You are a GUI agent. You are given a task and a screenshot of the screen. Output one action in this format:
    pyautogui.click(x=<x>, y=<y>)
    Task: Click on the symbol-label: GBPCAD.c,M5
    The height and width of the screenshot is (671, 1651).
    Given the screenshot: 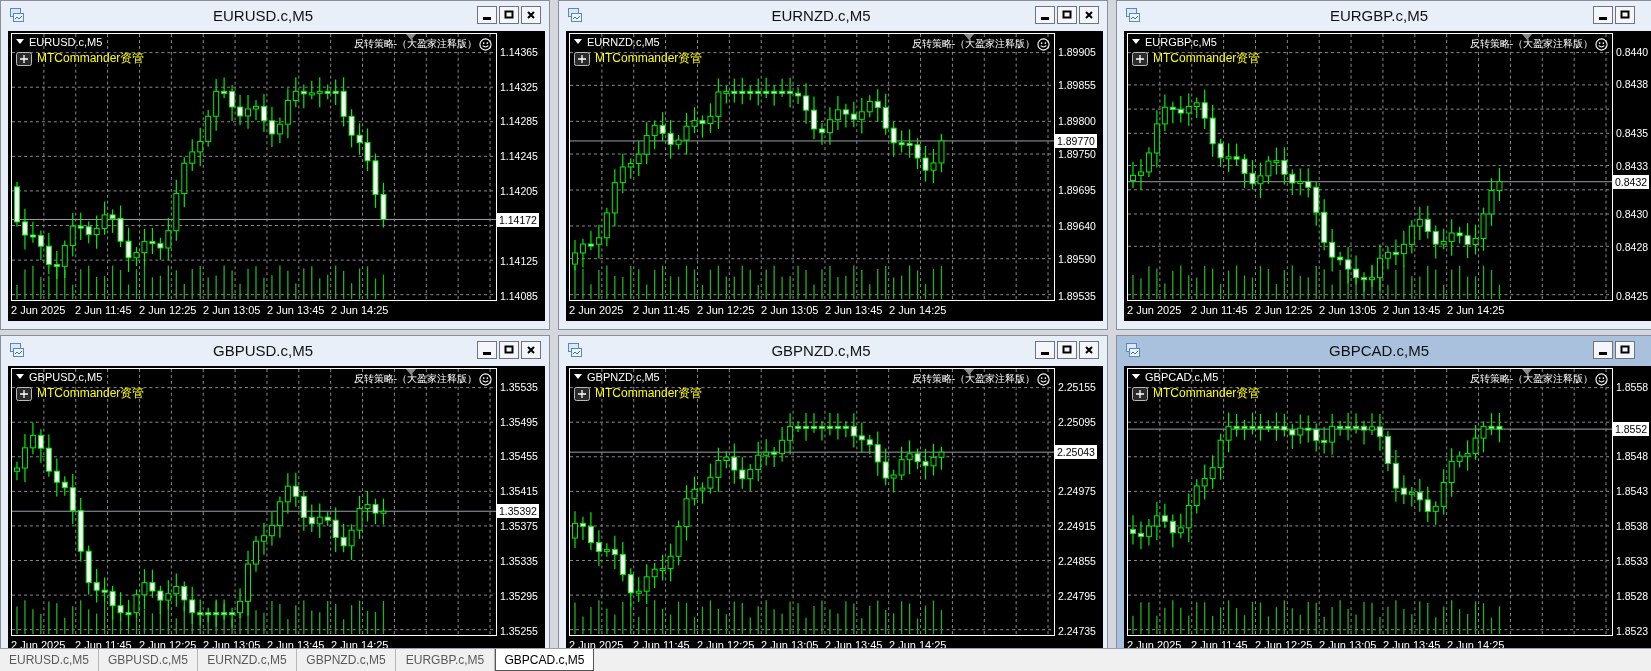 What is the action you would take?
    pyautogui.click(x=1182, y=377)
    